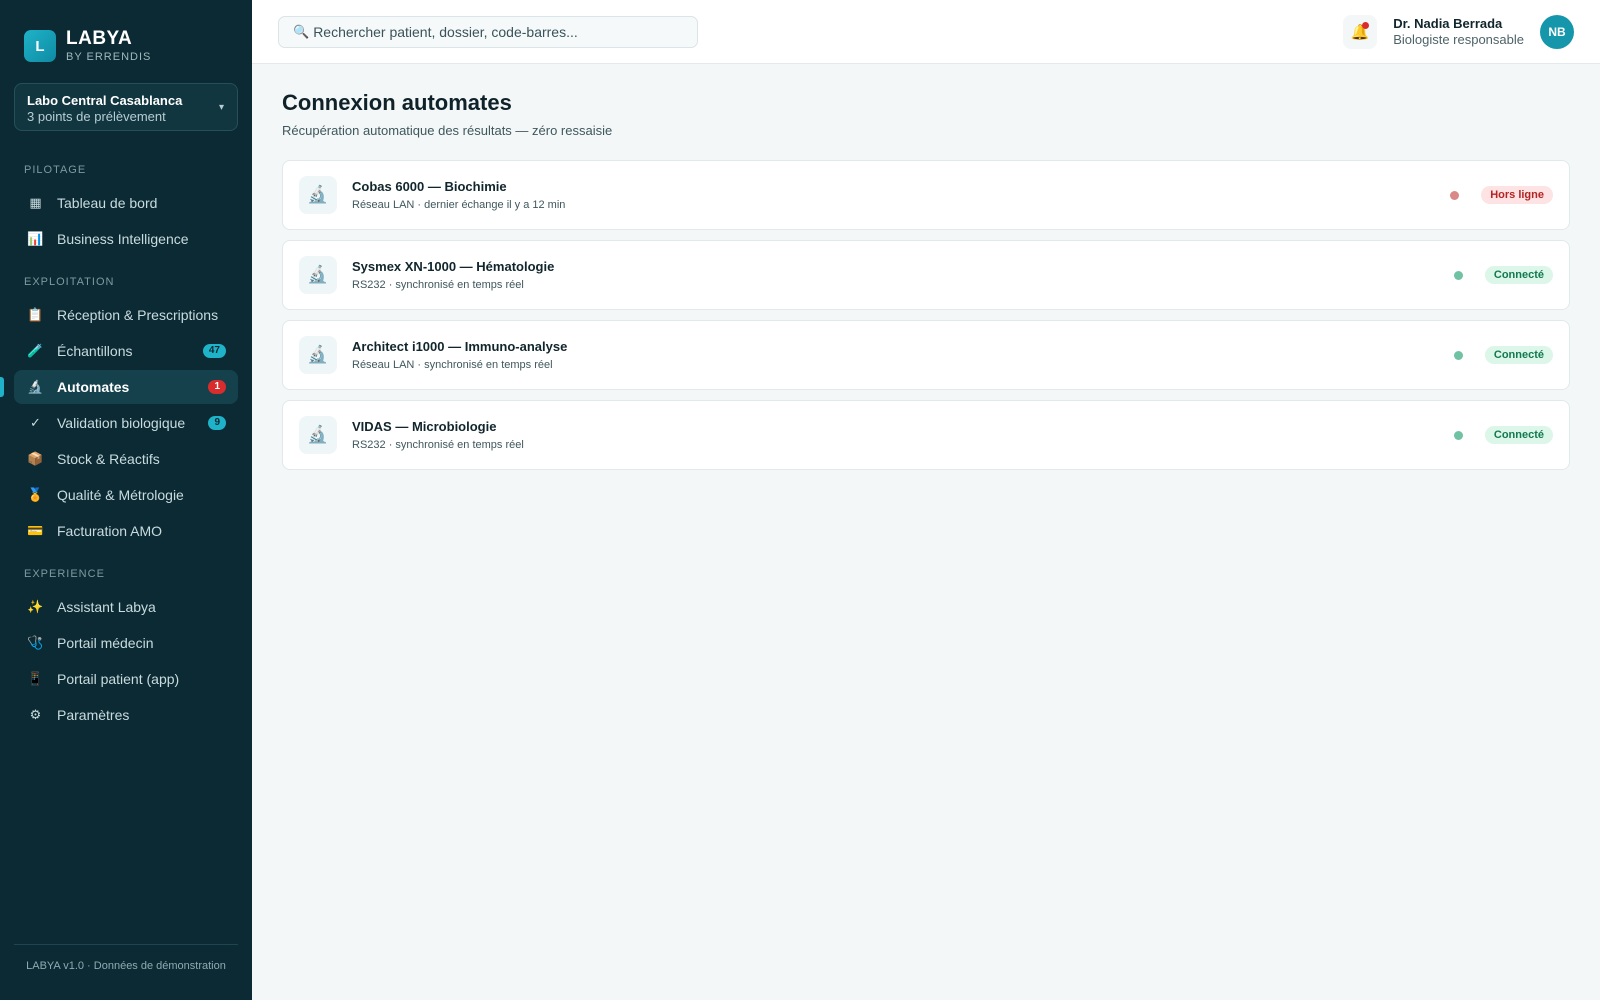 This screenshot has height=1000, width=1600. I want to click on device-name: Cobas 6000 — Biochimie, so click(429, 186).